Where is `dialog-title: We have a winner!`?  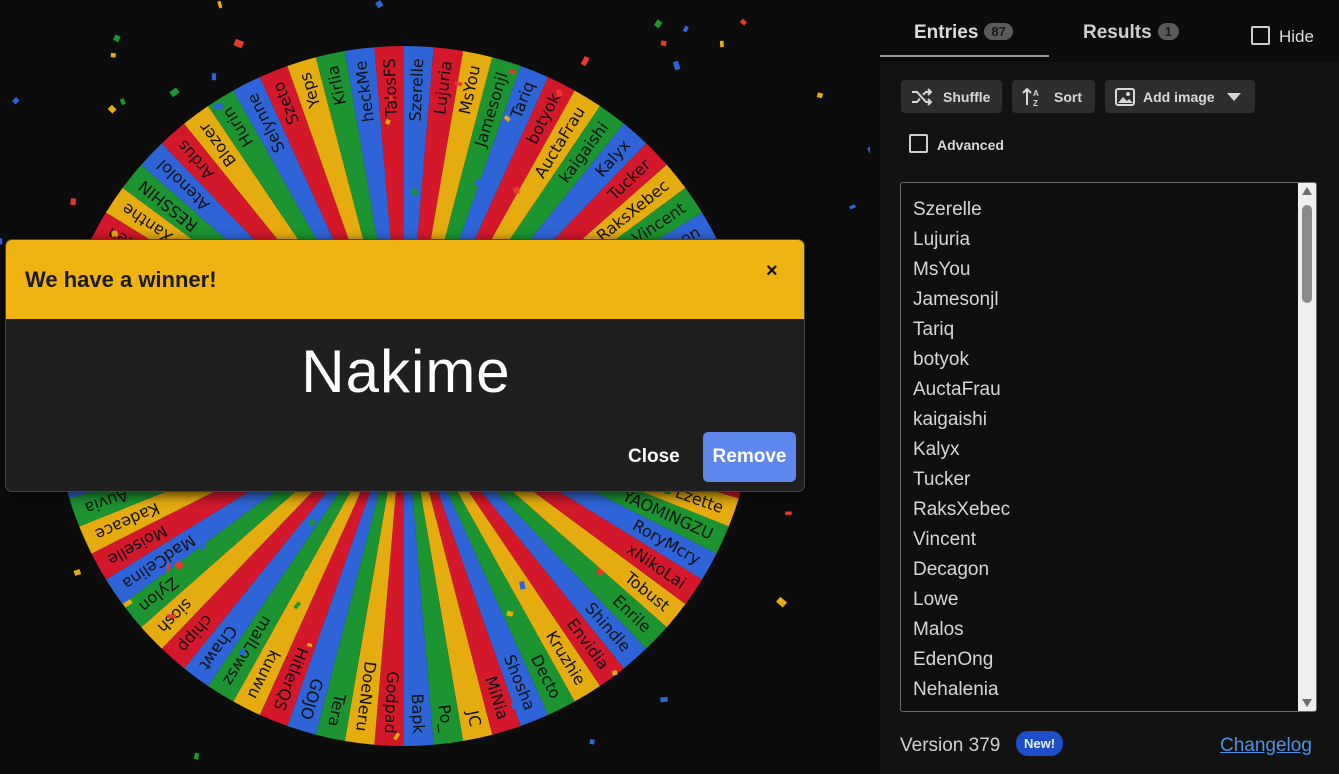
dialog-title: We have a winner! is located at coordinates (121, 279).